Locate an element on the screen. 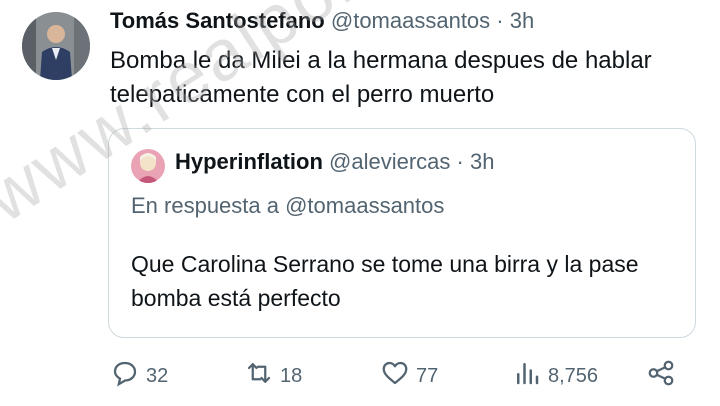  repost-button: 18 is located at coordinates (273, 376).